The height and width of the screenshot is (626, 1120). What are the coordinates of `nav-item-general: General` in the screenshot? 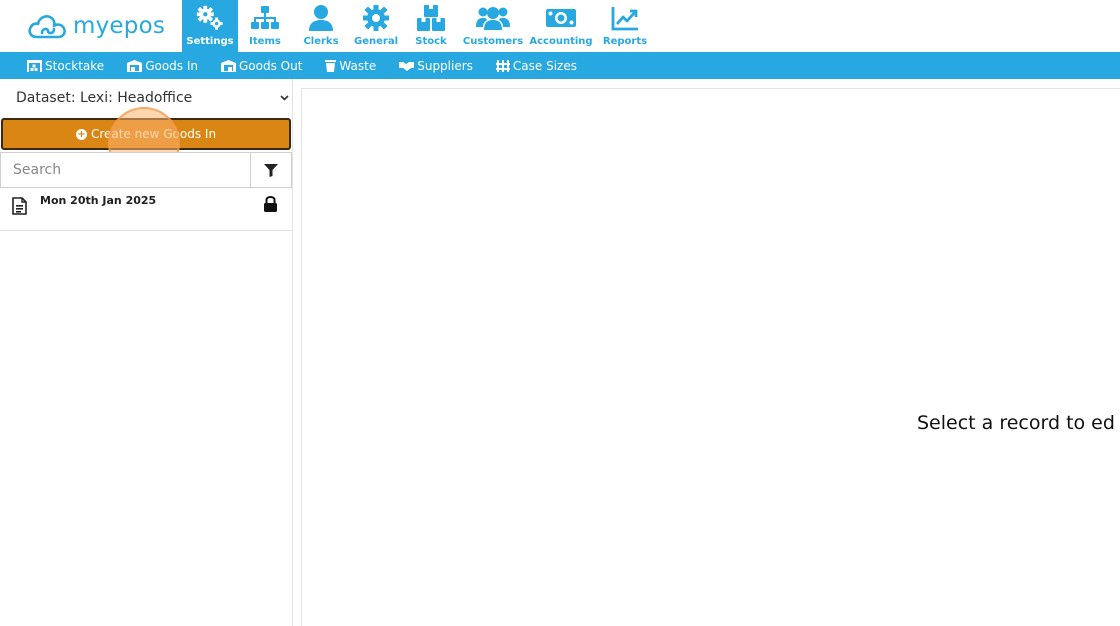 It's located at (376, 26).